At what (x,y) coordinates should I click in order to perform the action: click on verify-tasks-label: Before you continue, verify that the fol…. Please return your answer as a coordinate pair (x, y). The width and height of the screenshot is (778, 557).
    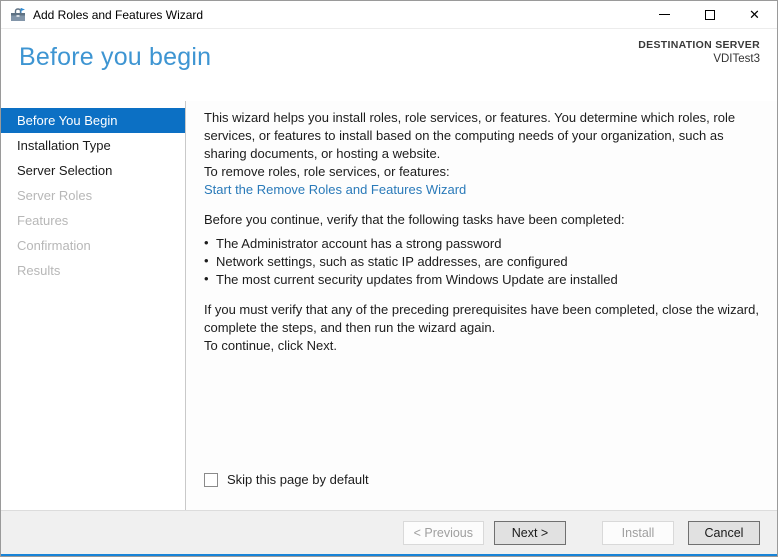
    Looking at the image, I should click on (414, 219).